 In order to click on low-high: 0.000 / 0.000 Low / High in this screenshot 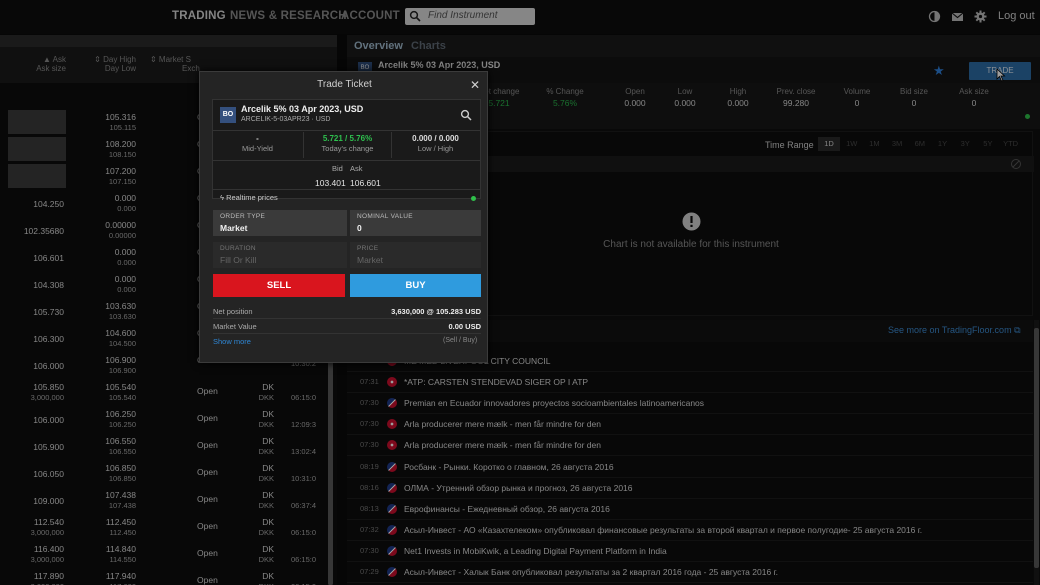, I will do `click(435, 143)`.